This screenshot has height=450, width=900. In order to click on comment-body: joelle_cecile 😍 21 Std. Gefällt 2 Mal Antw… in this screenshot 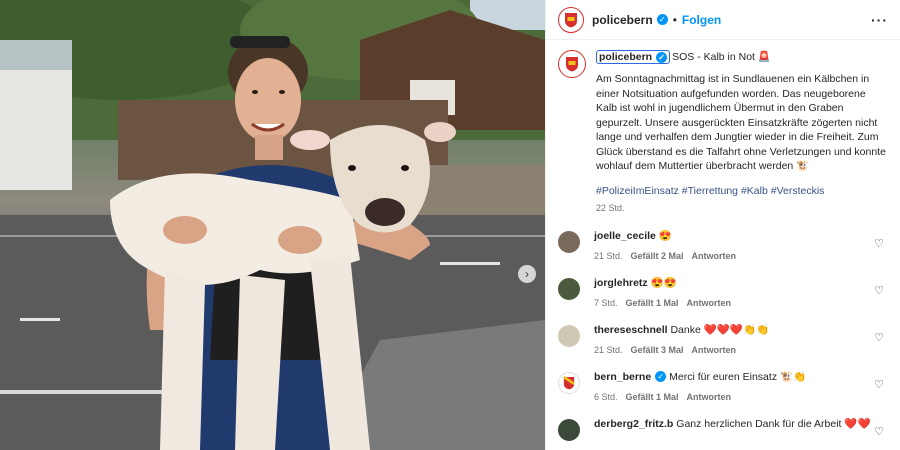, I will do `click(734, 245)`.